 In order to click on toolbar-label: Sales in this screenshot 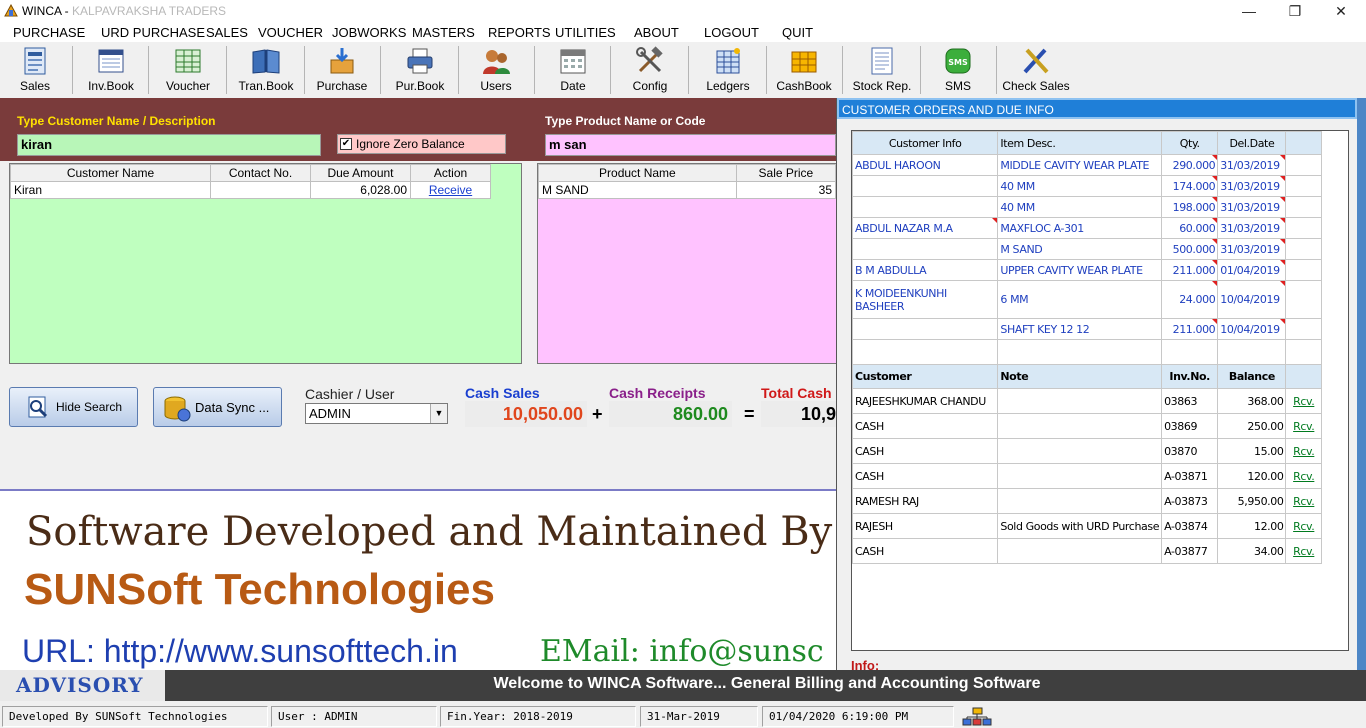, I will do `click(35, 86)`.